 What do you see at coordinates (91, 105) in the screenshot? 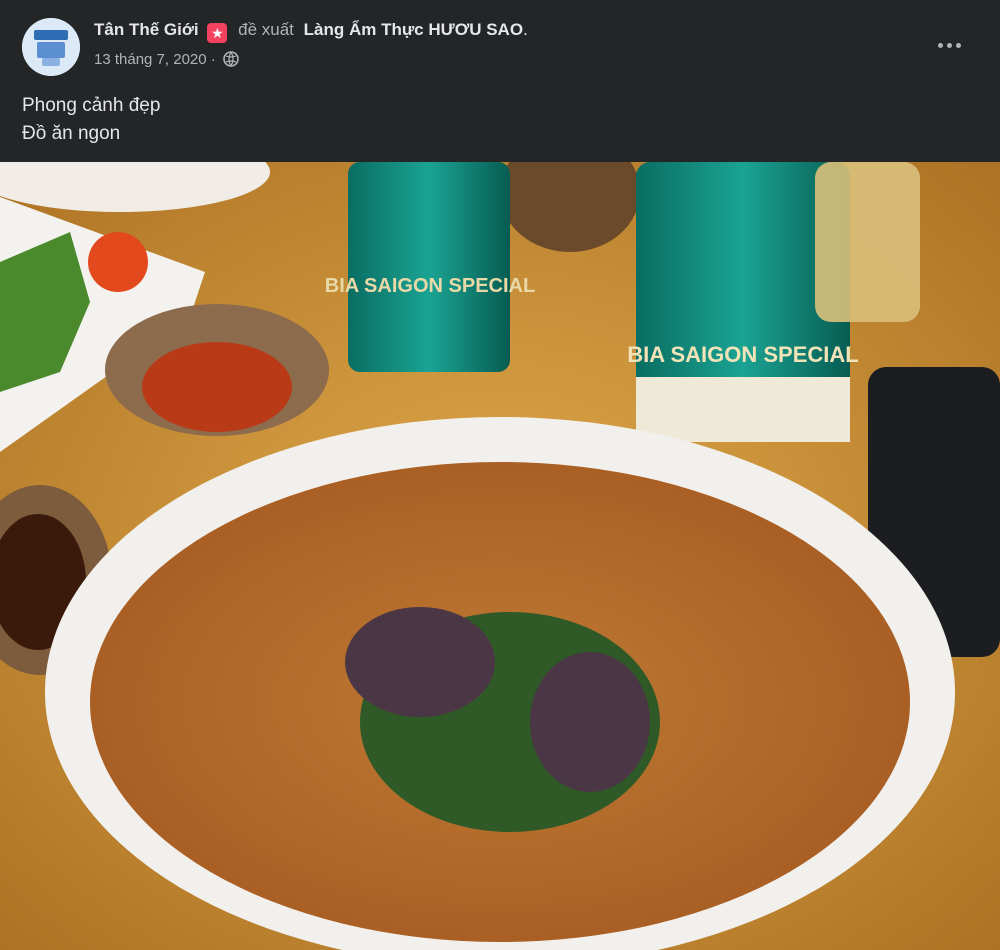
I see `post-text-line-1: Phong cảnh đẹp` at bounding box center [91, 105].